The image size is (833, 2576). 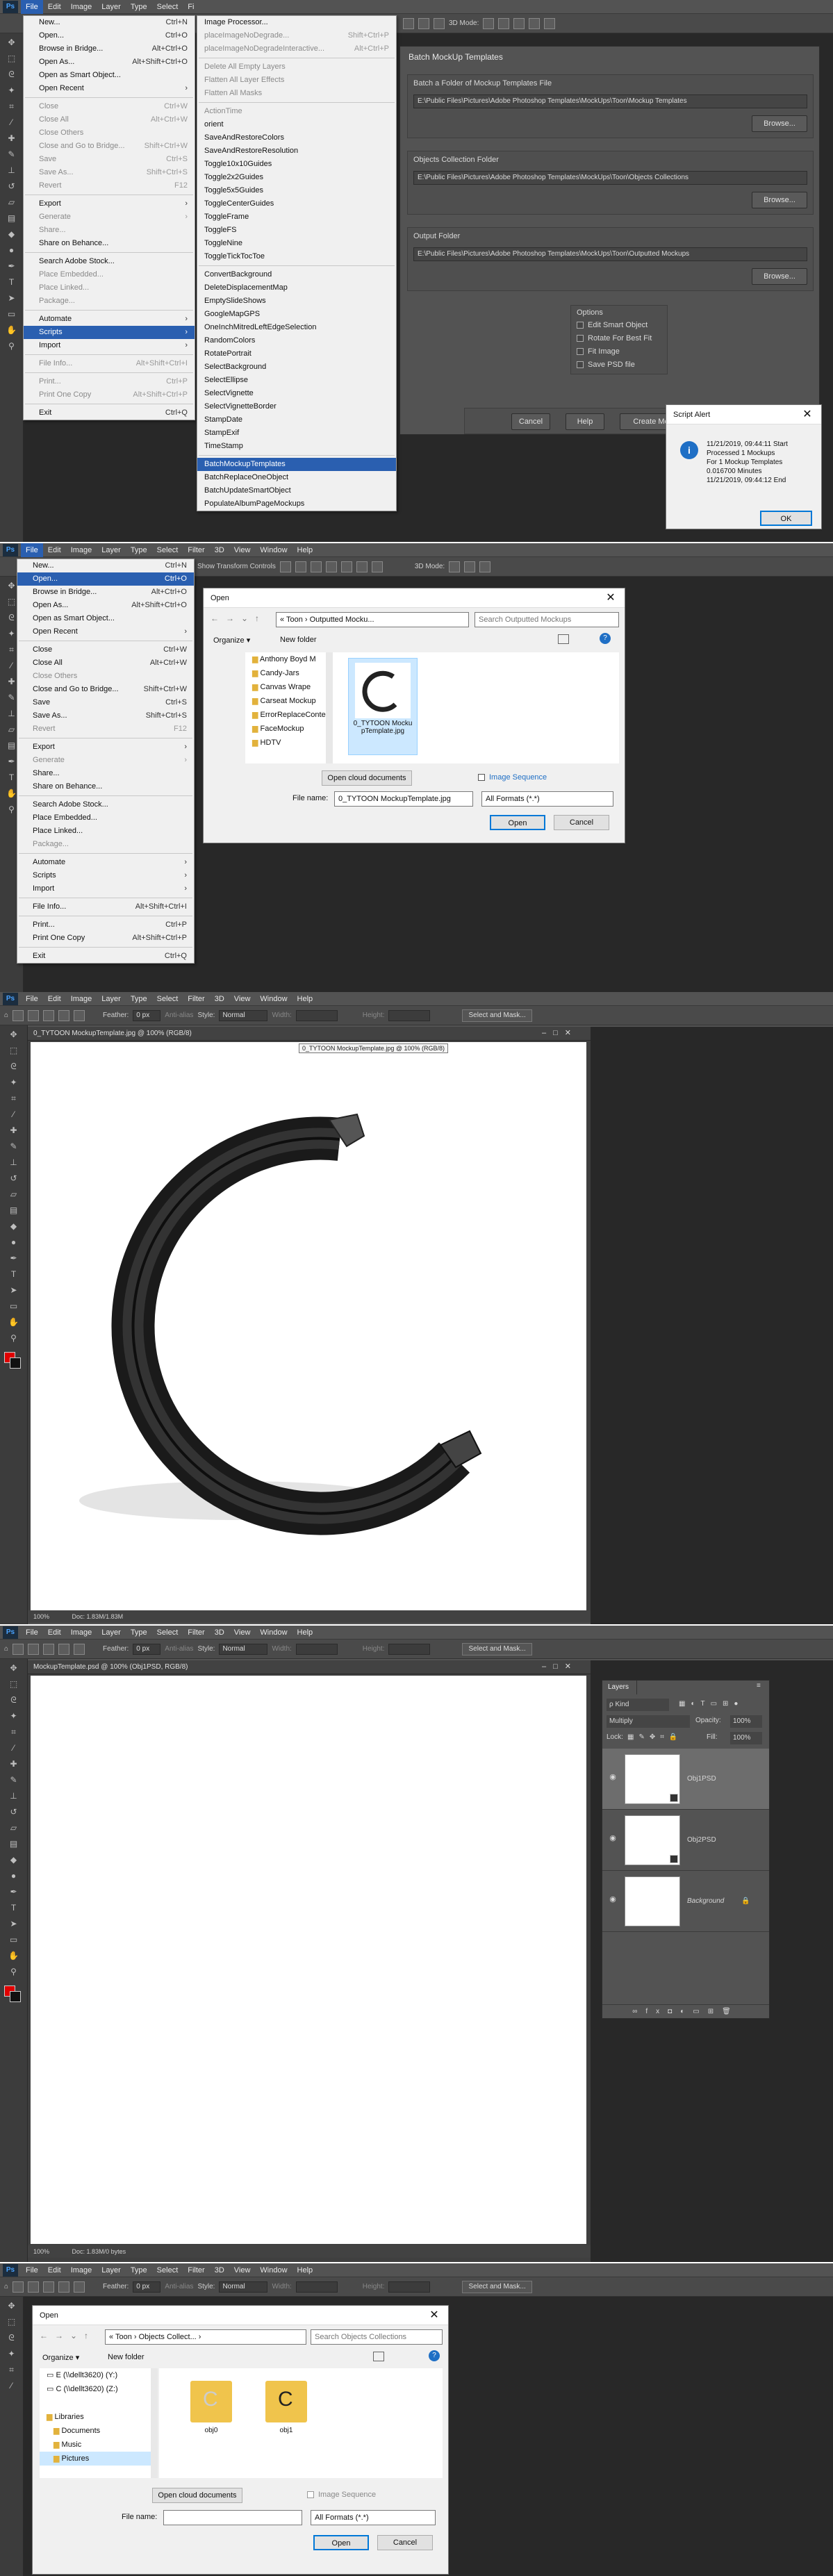 I want to click on menu-item-close-and-go-to-bridge: Close and Go to Bridge... Shift+Ctrl+W, so click(x=109, y=146).